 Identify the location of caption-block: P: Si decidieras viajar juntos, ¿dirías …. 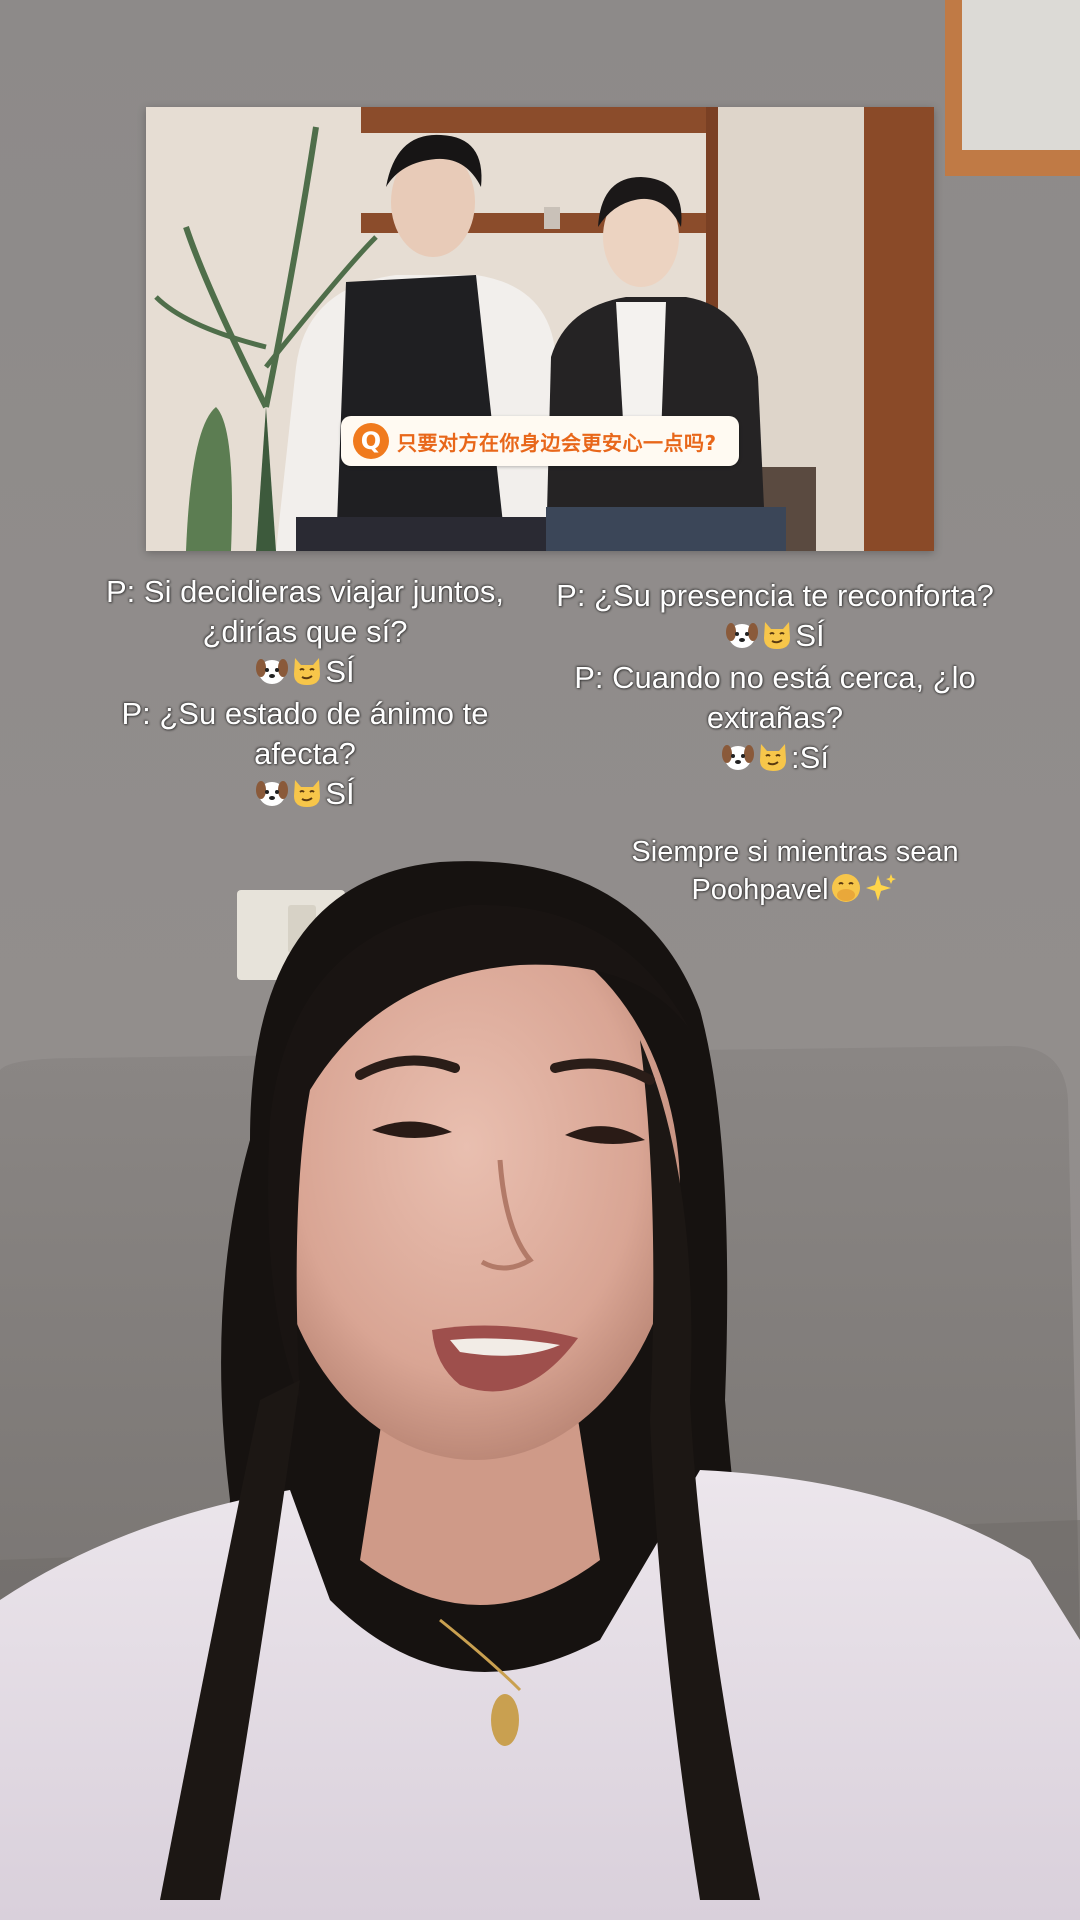
(305, 632).